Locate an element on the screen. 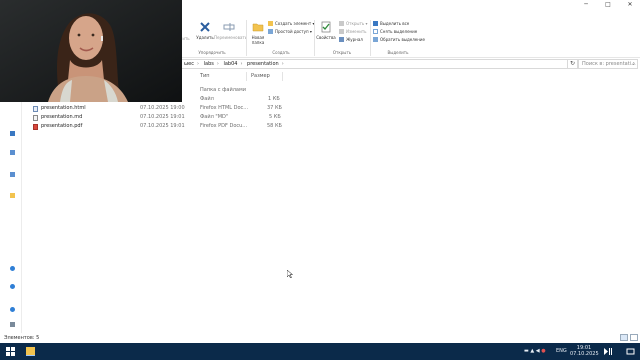 The width and height of the screenshot is (640, 360). properties-icon is located at coordinates (326, 27).